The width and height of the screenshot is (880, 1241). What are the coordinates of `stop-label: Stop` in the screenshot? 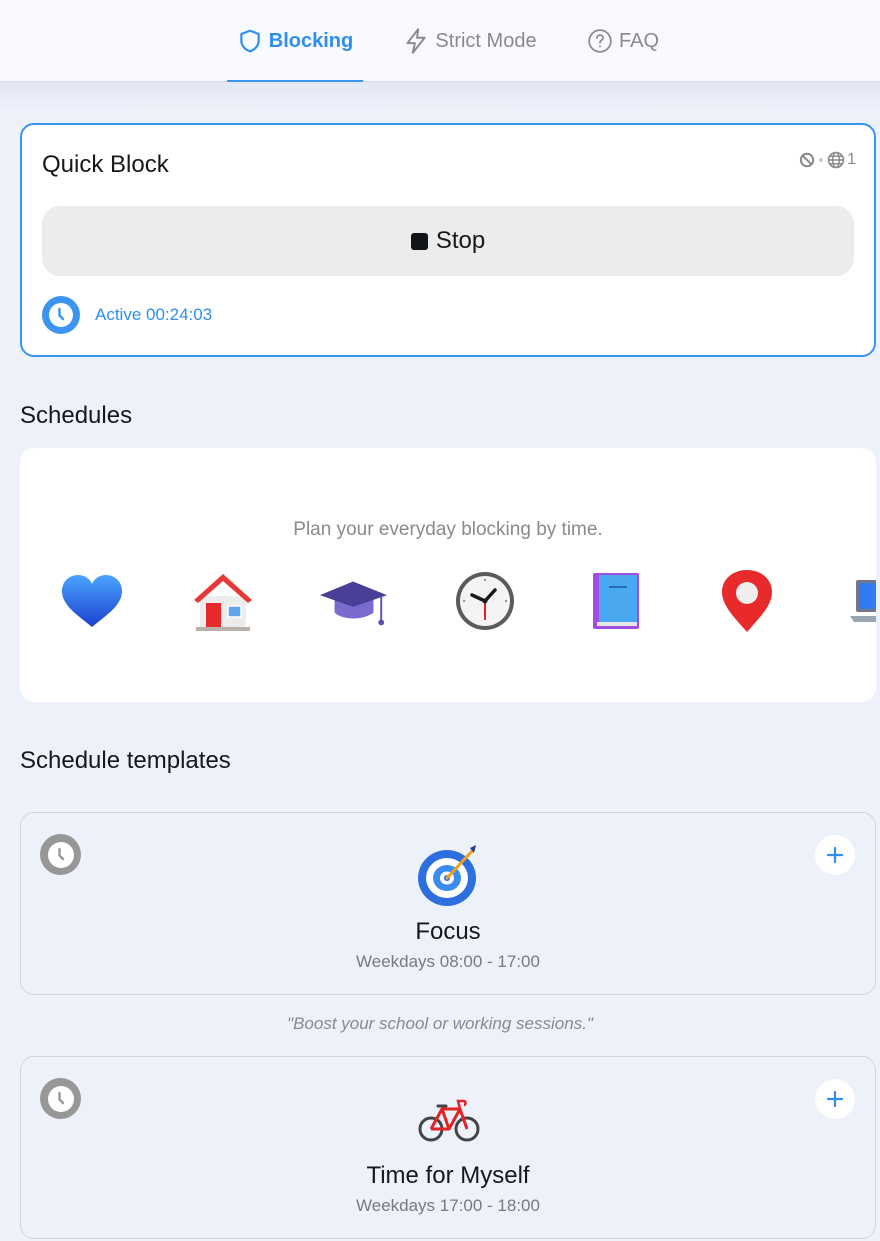 It's located at (460, 240).